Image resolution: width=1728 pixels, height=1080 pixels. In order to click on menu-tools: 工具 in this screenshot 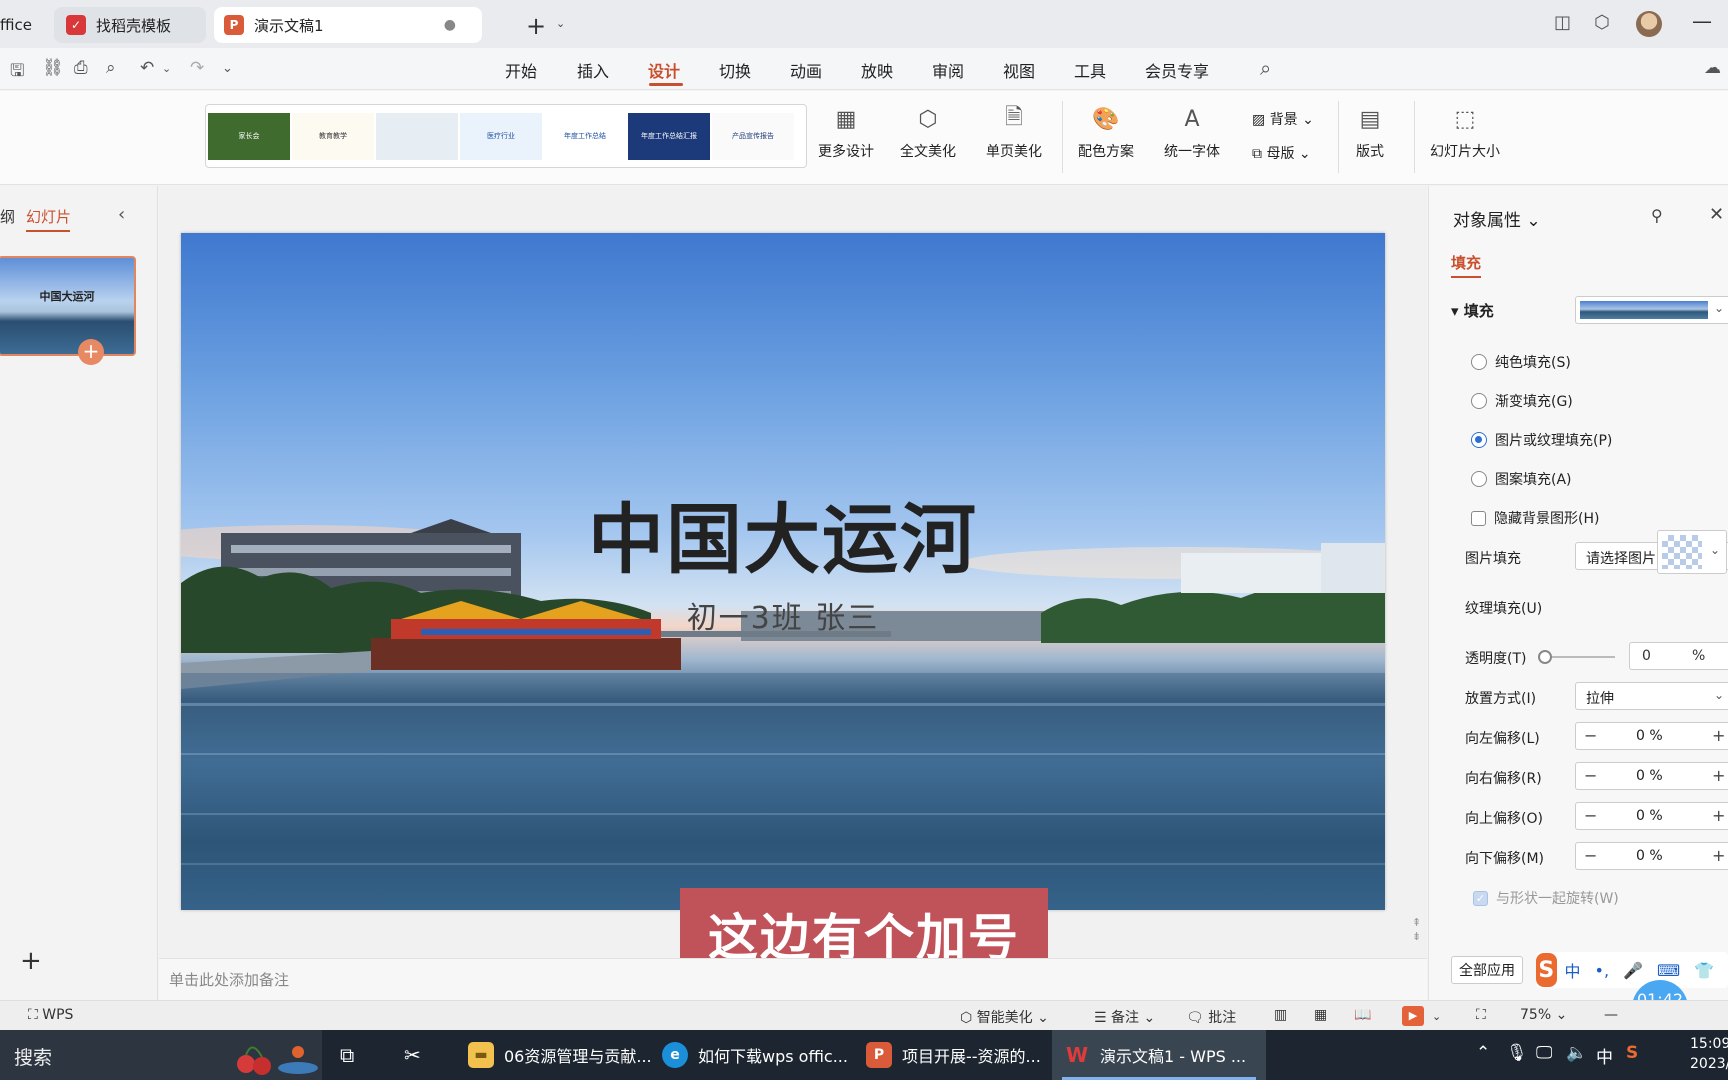, I will do `click(1090, 70)`.